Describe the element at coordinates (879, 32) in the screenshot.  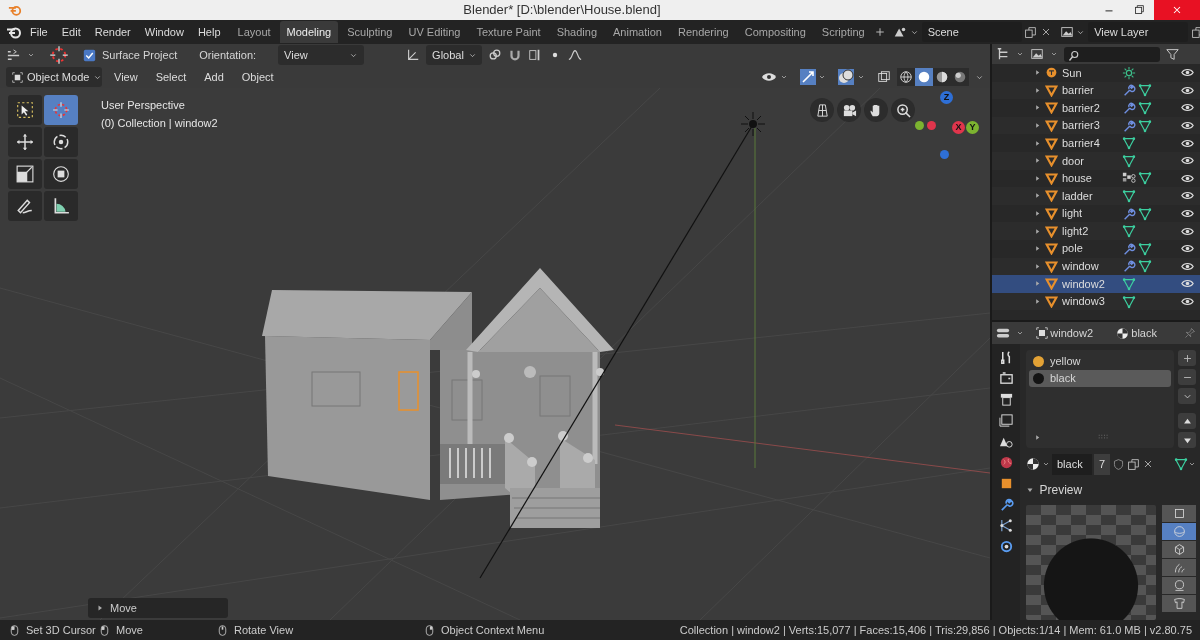
I see `add-icon` at that location.